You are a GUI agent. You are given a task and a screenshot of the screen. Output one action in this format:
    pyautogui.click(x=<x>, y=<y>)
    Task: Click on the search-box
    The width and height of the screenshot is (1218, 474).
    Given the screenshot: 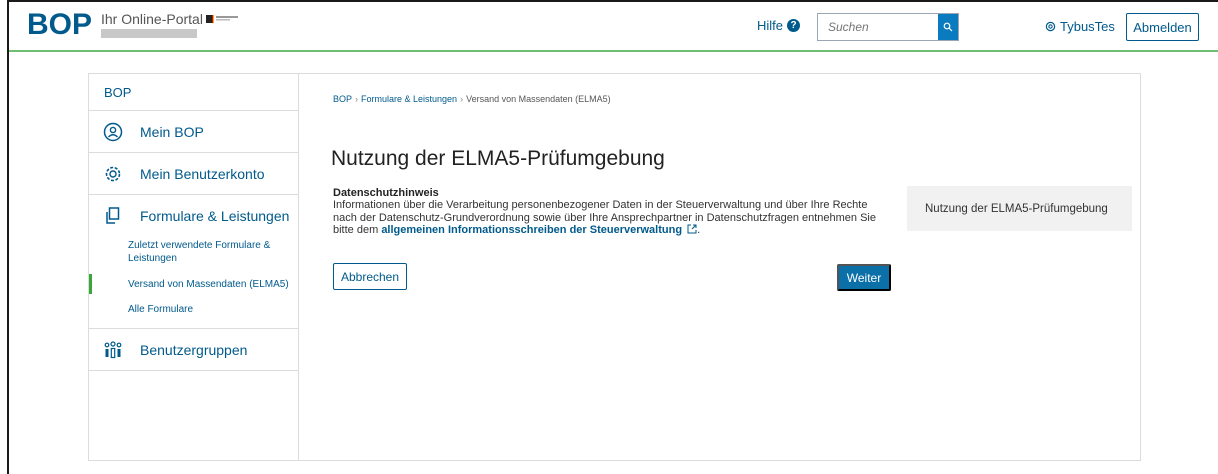 What is the action you would take?
    pyautogui.click(x=888, y=27)
    